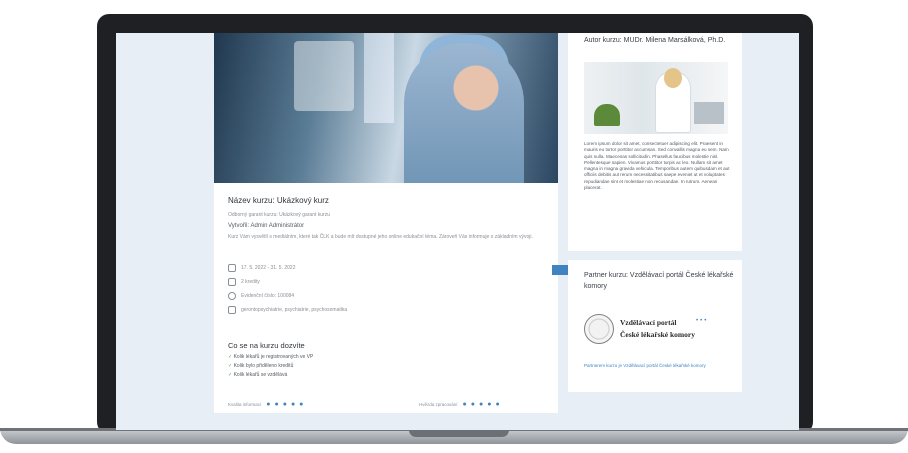 The height and width of the screenshot is (453, 908). What do you see at coordinates (702, 321) in the screenshot?
I see `dots-icon: •••` at bounding box center [702, 321].